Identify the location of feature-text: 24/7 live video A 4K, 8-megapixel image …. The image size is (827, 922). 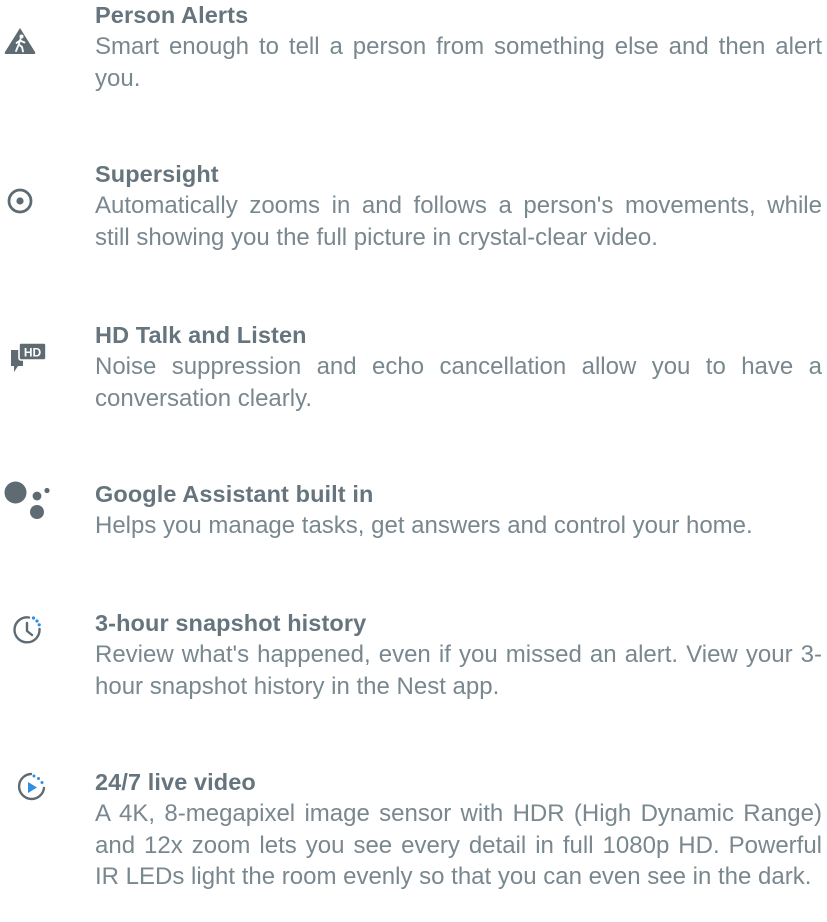
(458, 831).